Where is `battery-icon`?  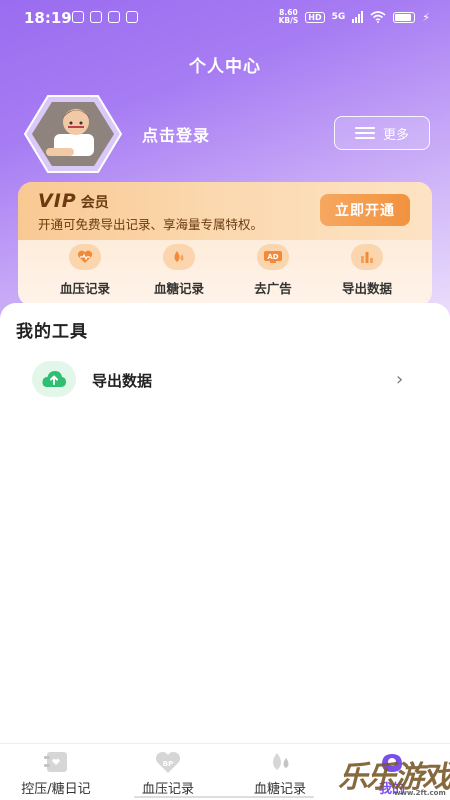 battery-icon is located at coordinates (404, 17).